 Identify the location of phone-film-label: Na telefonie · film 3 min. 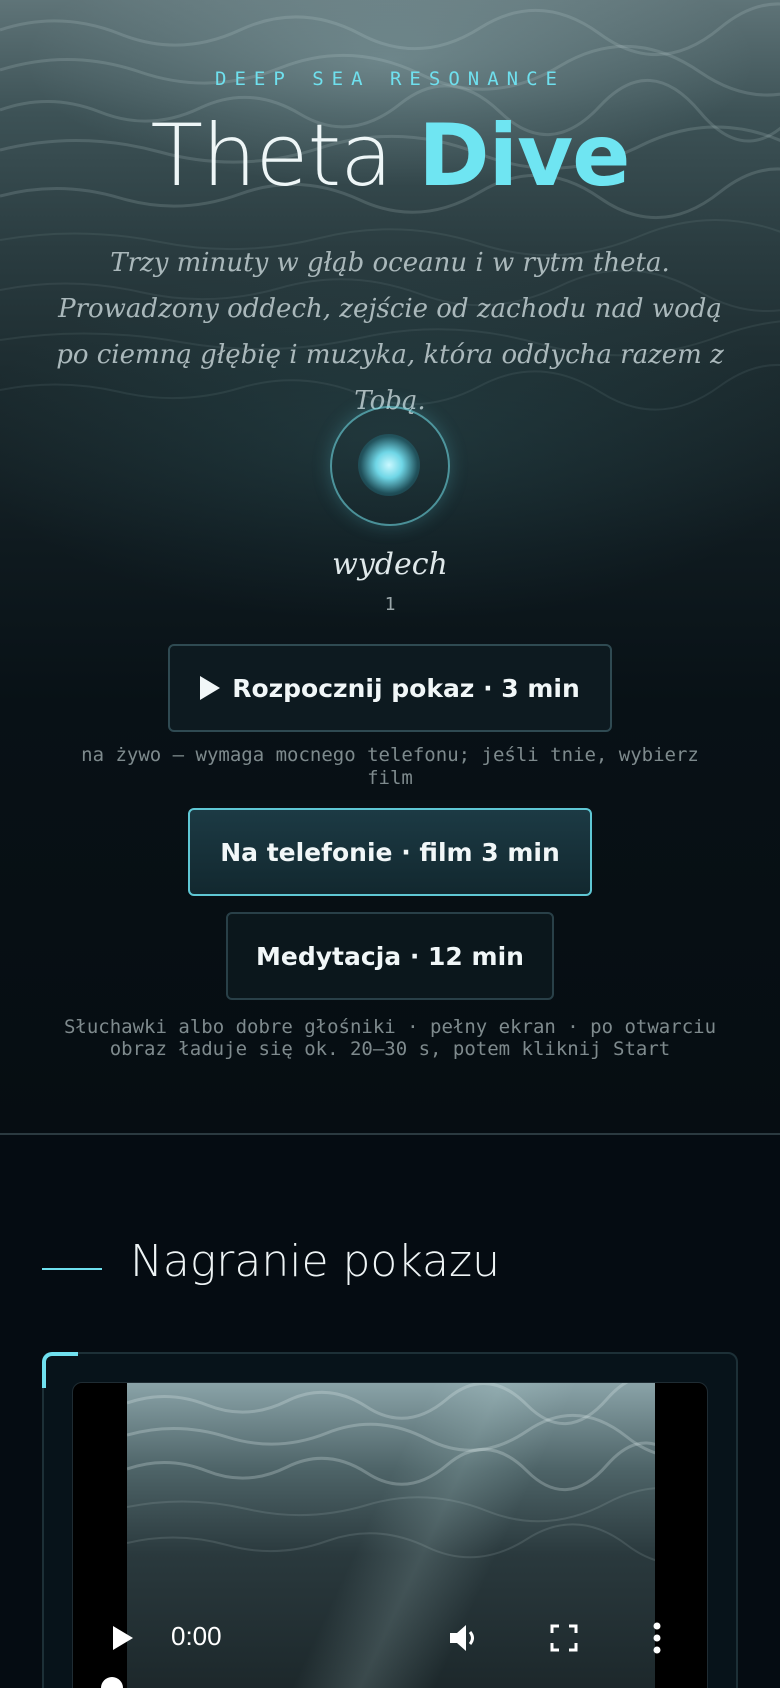
(390, 852).